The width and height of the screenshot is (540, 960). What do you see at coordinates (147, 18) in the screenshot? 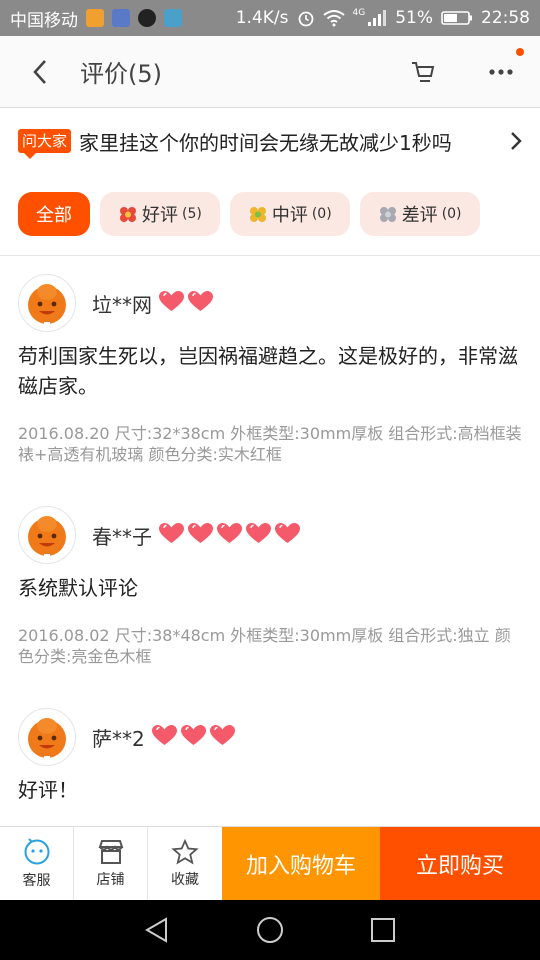
I see `qq-icon` at bounding box center [147, 18].